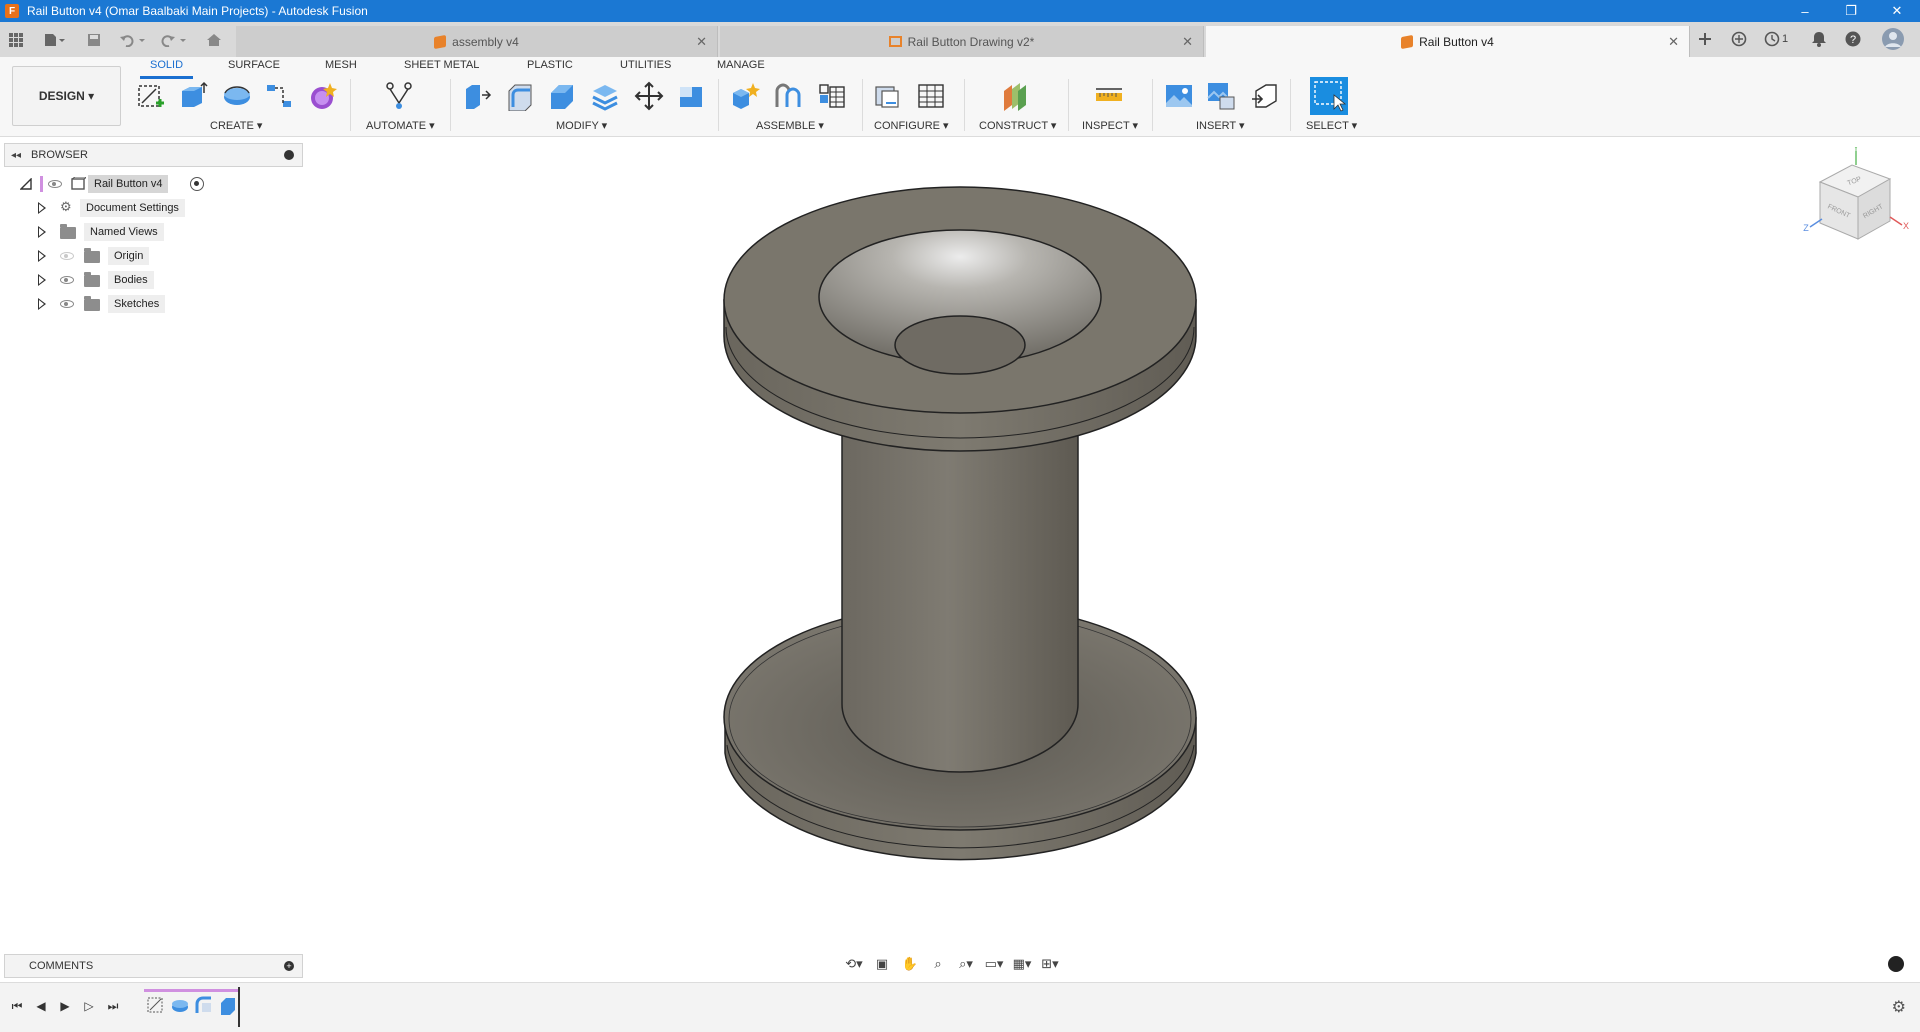 Image resolution: width=1920 pixels, height=1032 pixels. I want to click on browser-item-document-settings: ⚙ Document Settings, so click(138, 208).